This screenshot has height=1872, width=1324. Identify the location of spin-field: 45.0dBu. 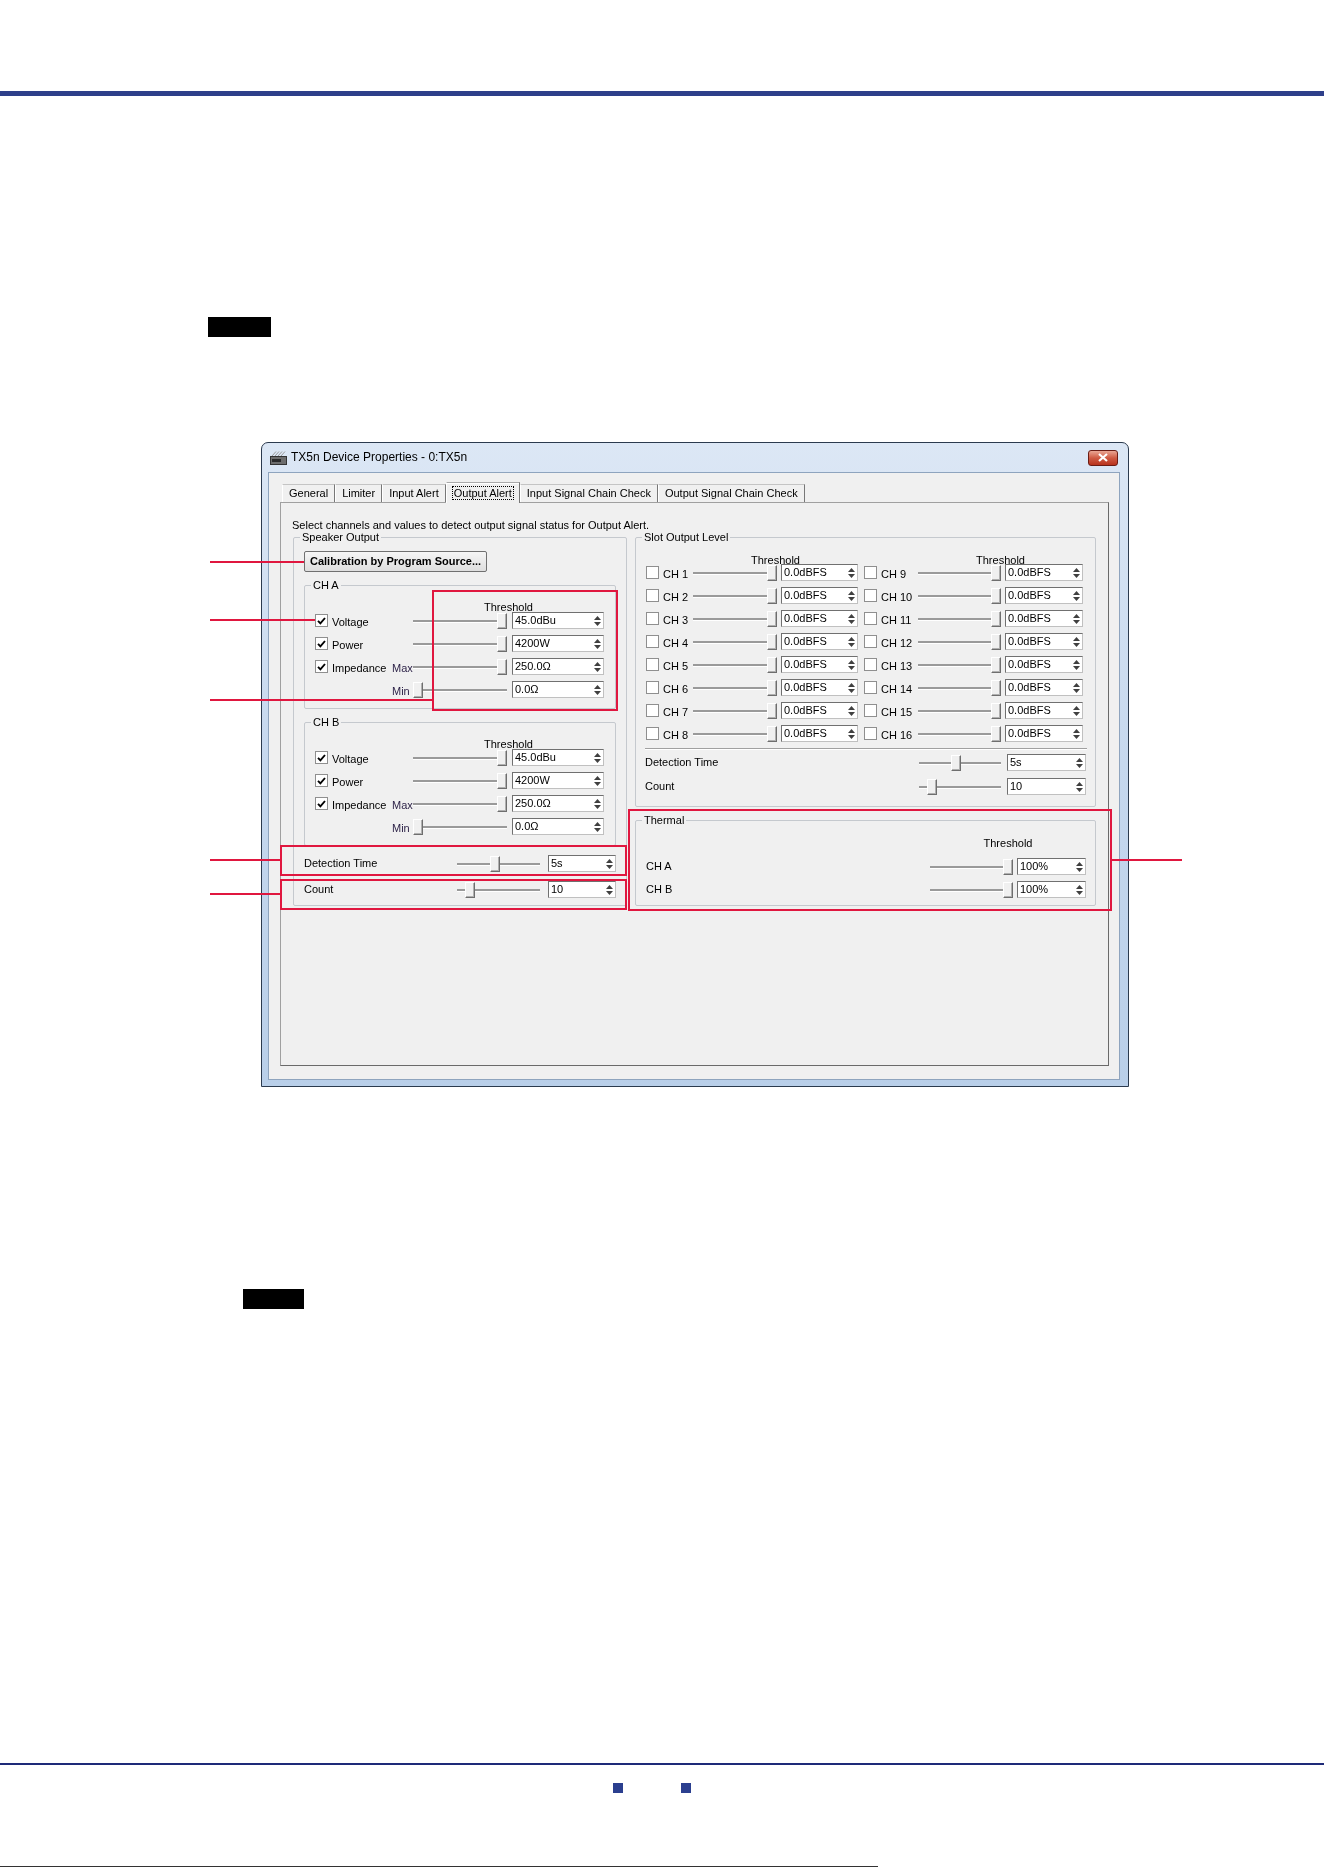
(558, 757).